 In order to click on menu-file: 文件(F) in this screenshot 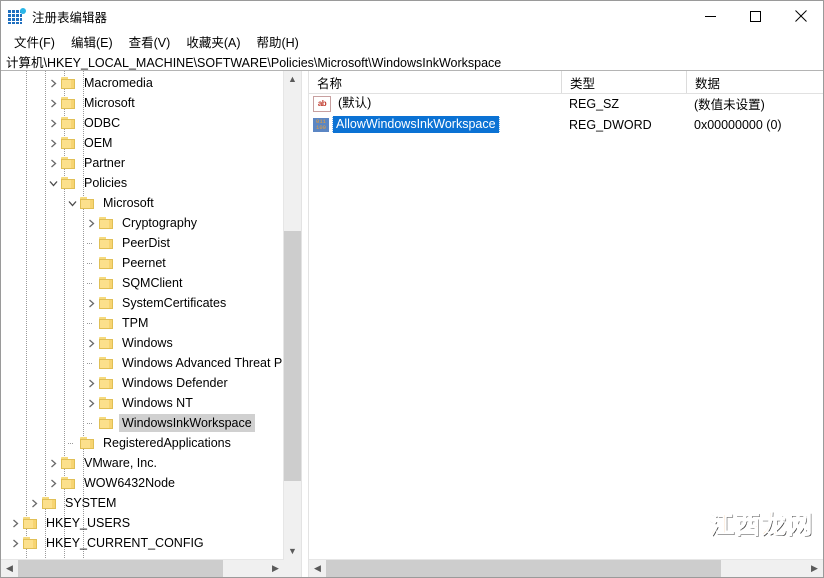, I will do `click(34, 41)`.